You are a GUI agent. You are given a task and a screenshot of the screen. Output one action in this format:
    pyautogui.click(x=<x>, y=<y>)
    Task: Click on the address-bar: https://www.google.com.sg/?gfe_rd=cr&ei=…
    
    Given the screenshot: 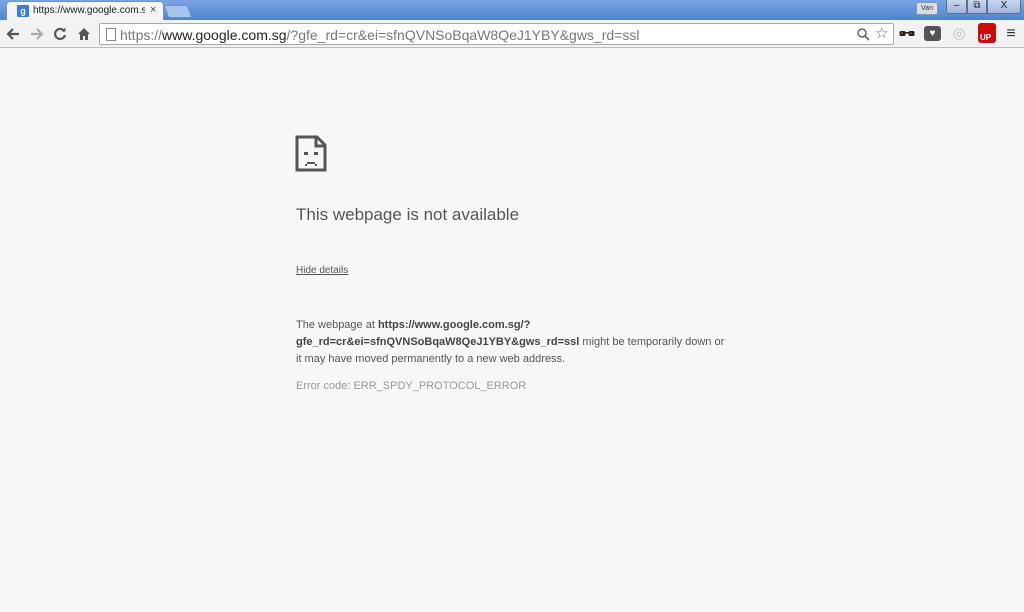 What is the action you would take?
    pyautogui.click(x=496, y=34)
    